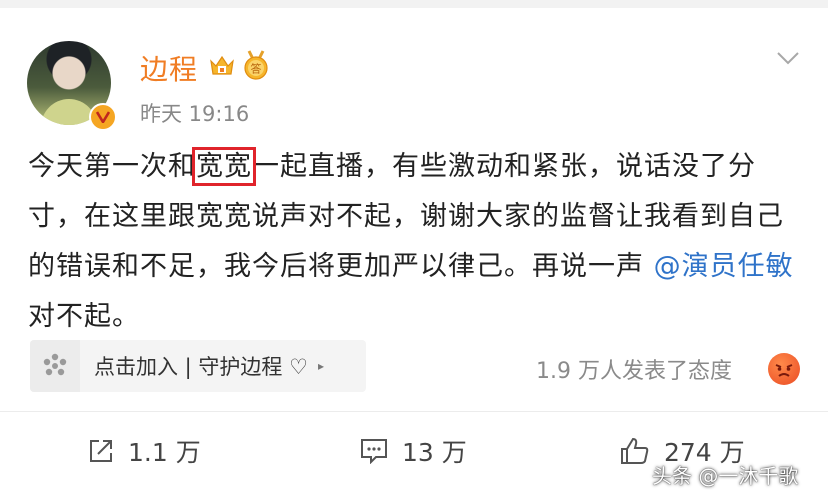  Describe the element at coordinates (169, 68) in the screenshot. I see `username: 边程` at that location.